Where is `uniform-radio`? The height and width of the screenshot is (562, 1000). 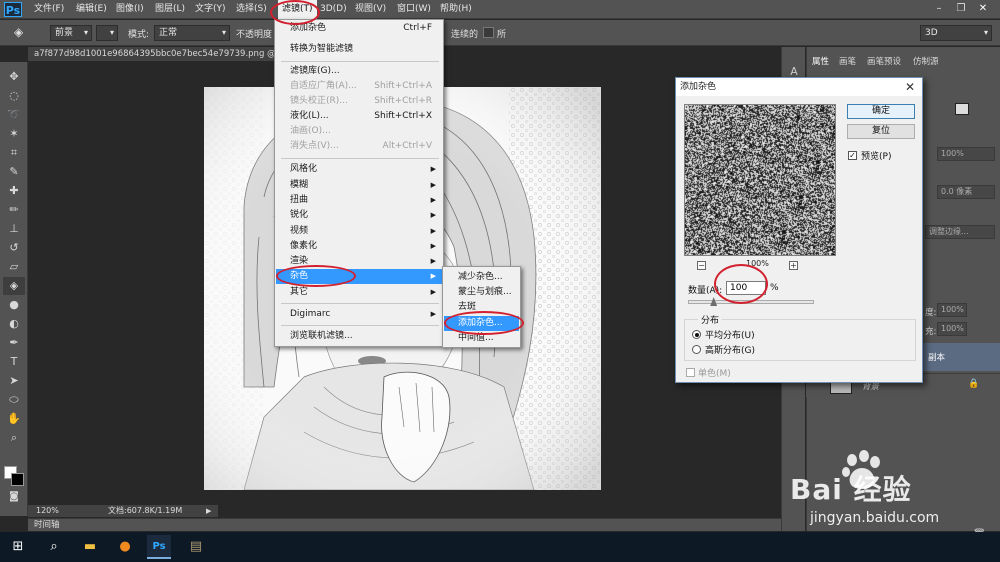 uniform-radio is located at coordinates (696, 334).